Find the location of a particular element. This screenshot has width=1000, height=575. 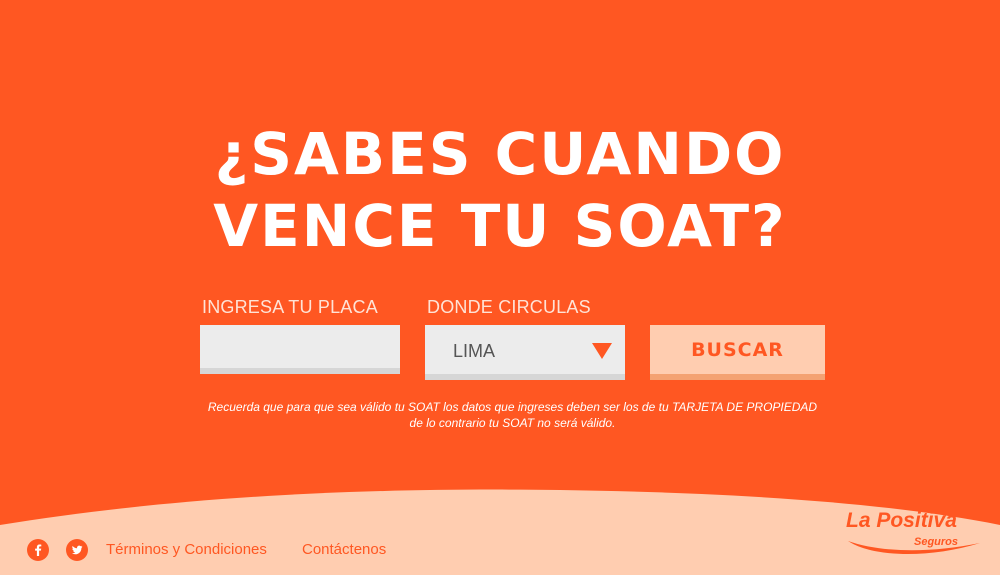

la-positiva-logo: La Positiva Seguros is located at coordinates (912, 535).